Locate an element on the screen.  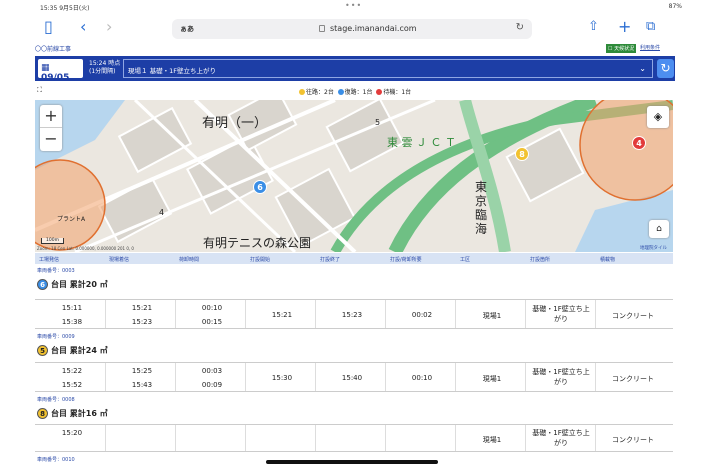
zoom-in-button: + is located at coordinates (51, 116).